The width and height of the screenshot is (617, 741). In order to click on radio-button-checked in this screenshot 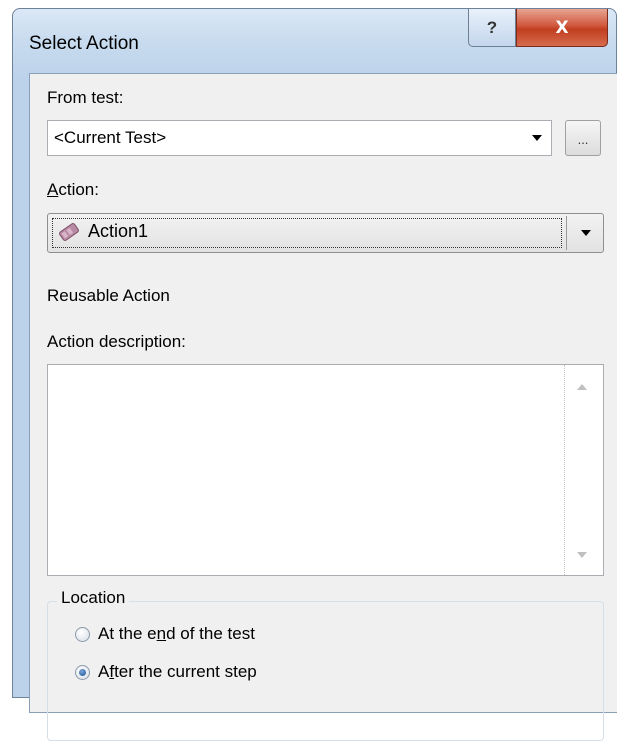, I will do `click(82, 672)`.